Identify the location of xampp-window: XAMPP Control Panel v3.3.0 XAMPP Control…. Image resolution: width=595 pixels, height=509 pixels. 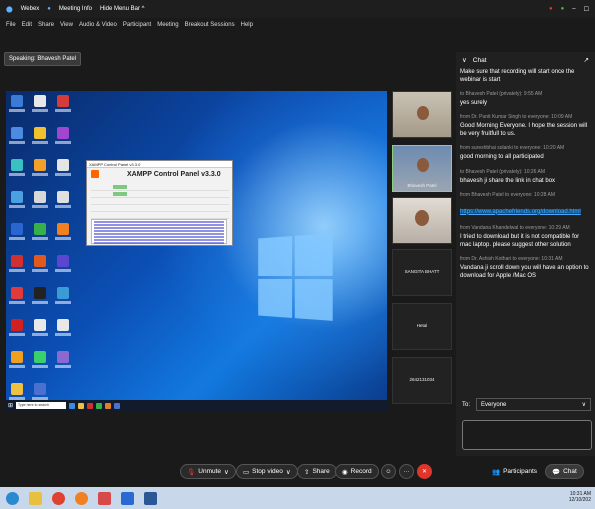
(159, 203).